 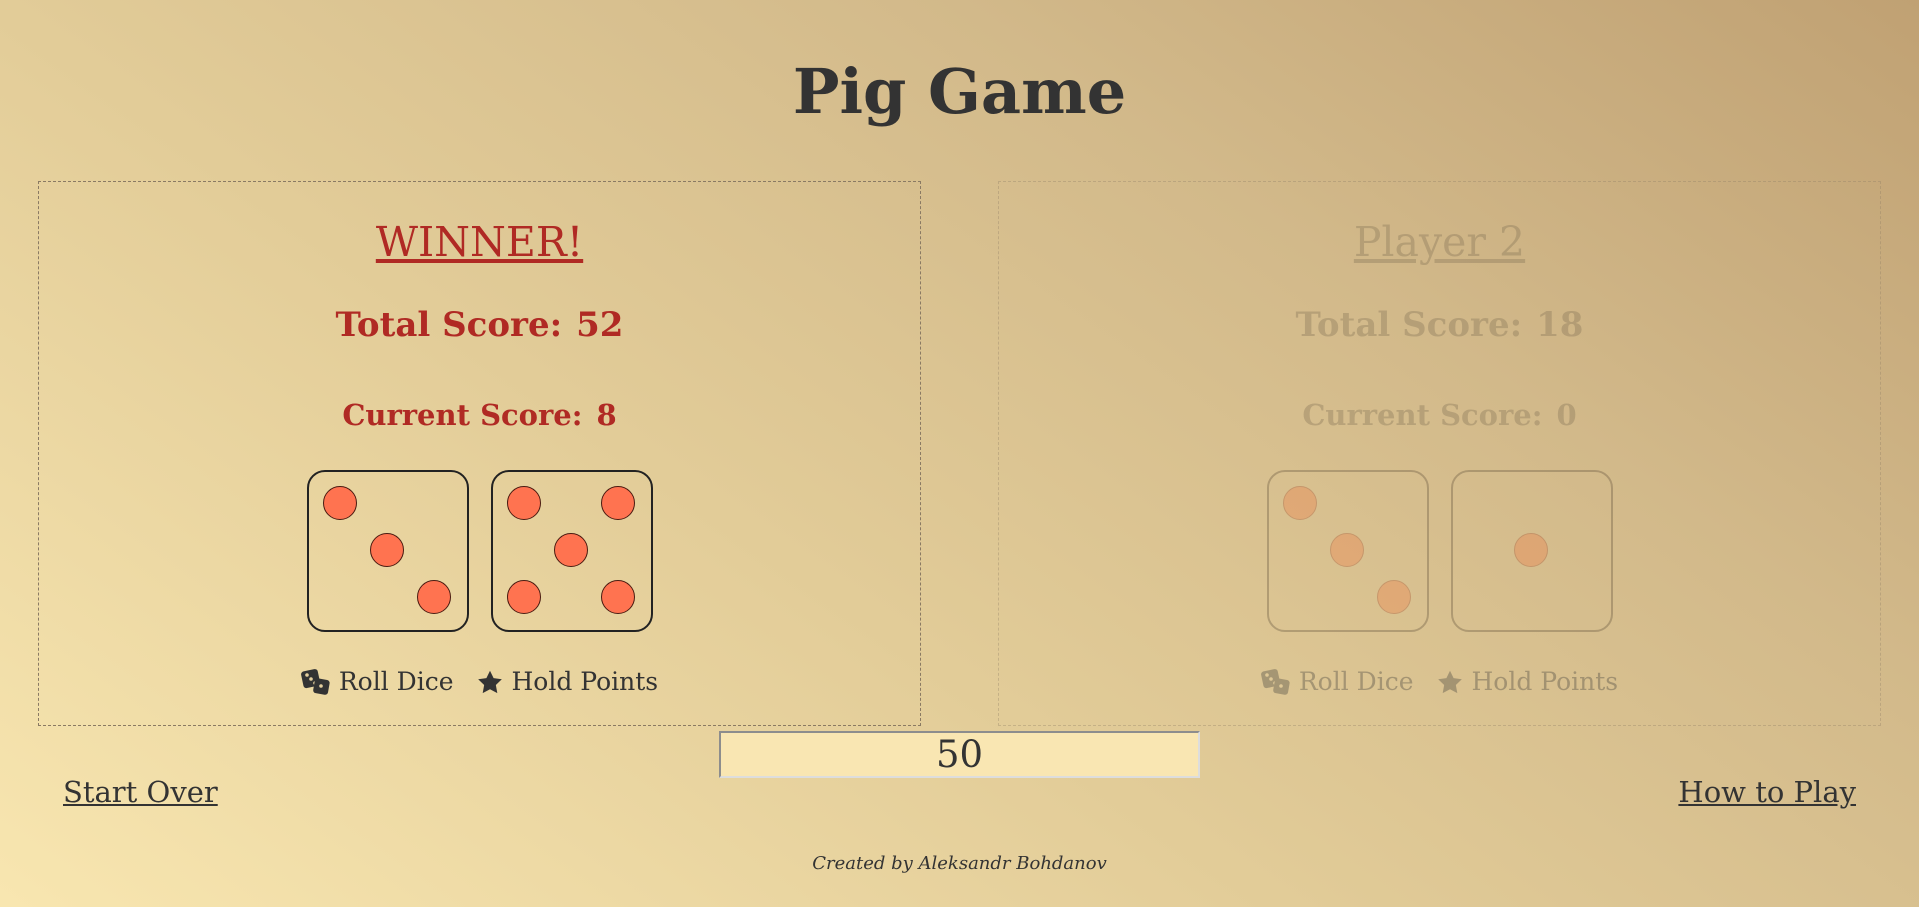 I want to click on player-2-current-score: Current Score: 0, so click(x=1439, y=415).